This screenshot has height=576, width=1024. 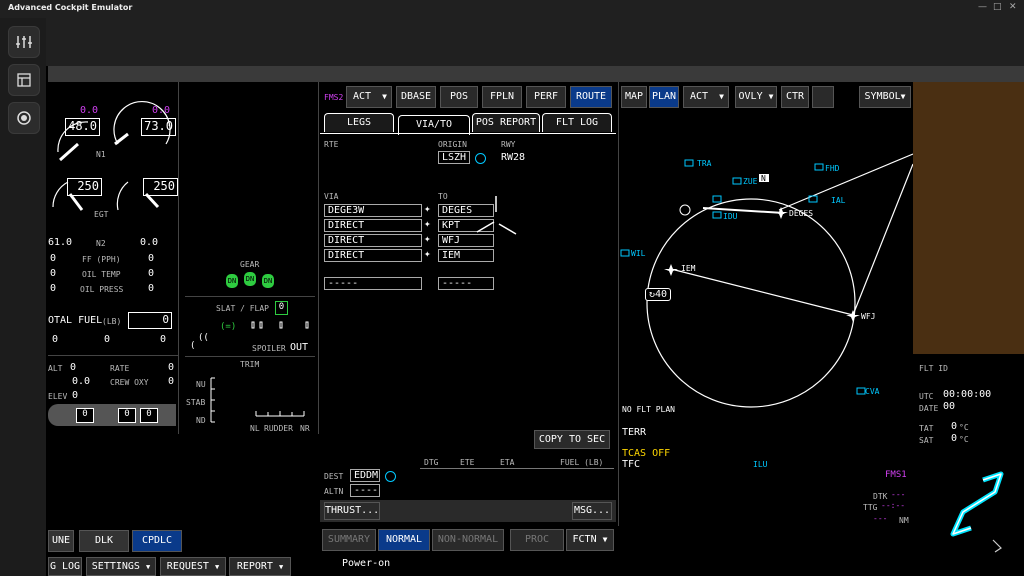 What do you see at coordinates (646, 453) in the screenshot?
I see `tcas-status: TCAS OFF` at bounding box center [646, 453].